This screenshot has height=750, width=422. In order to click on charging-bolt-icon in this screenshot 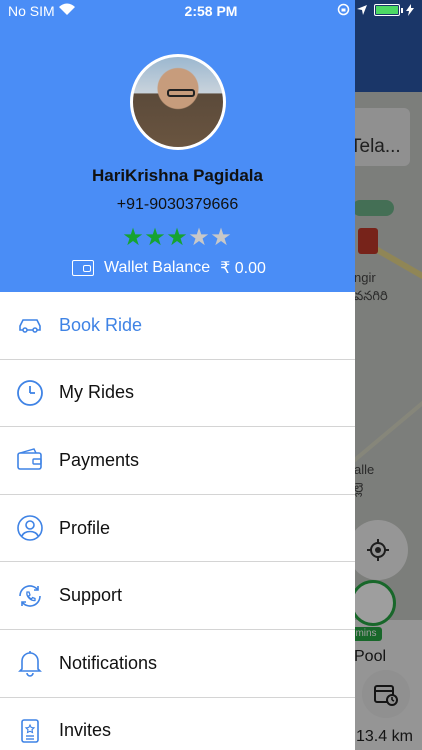, I will do `click(410, 9)`.